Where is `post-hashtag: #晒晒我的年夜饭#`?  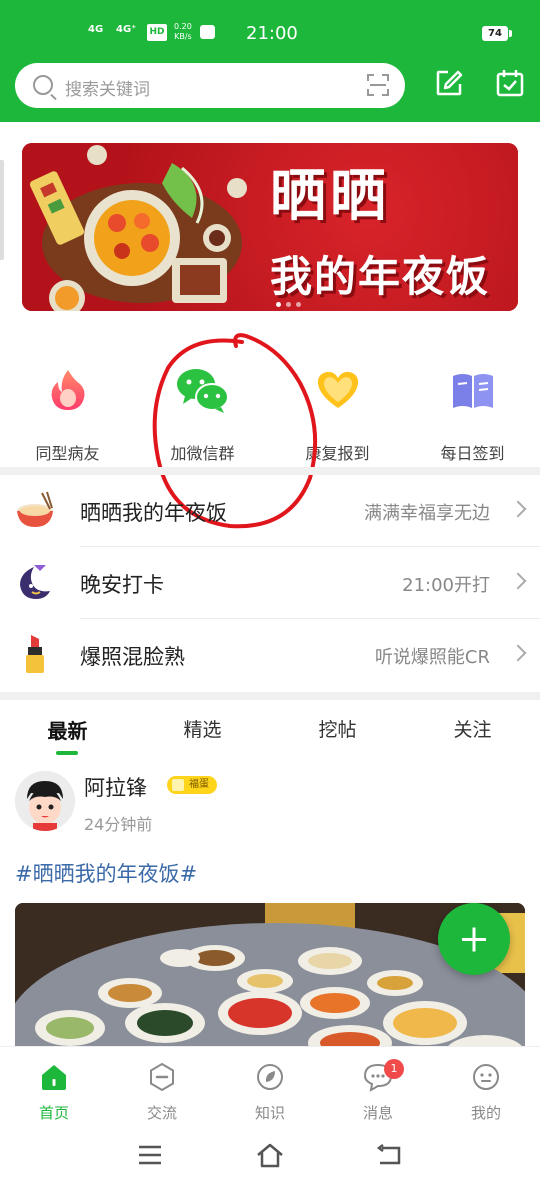 post-hashtag: #晒晒我的年夜饭# is located at coordinates (106, 873).